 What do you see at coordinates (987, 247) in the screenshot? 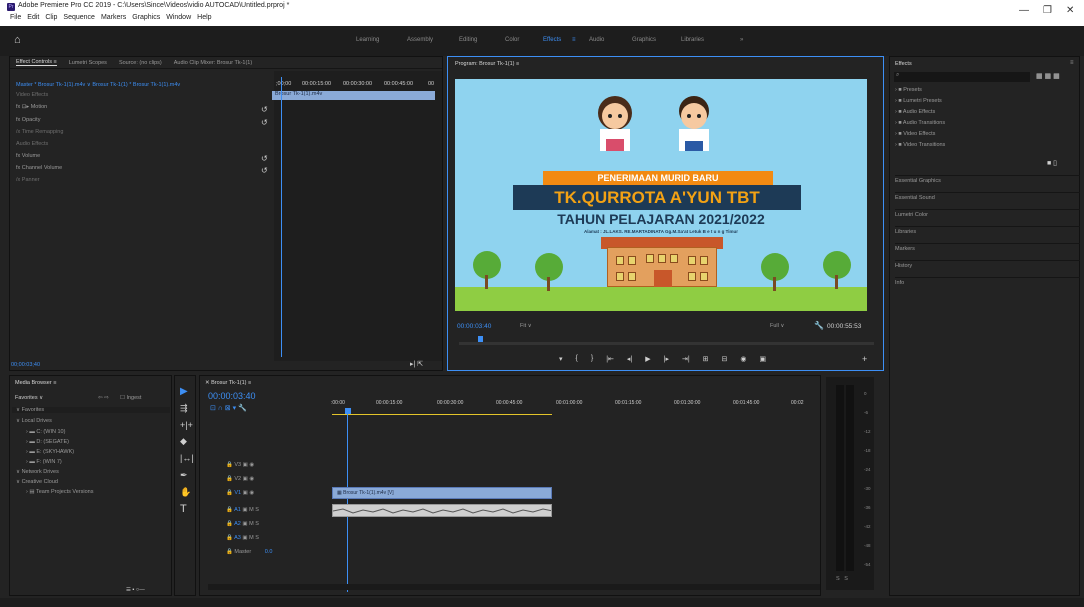
I see `section-markers: Markers` at bounding box center [987, 247].